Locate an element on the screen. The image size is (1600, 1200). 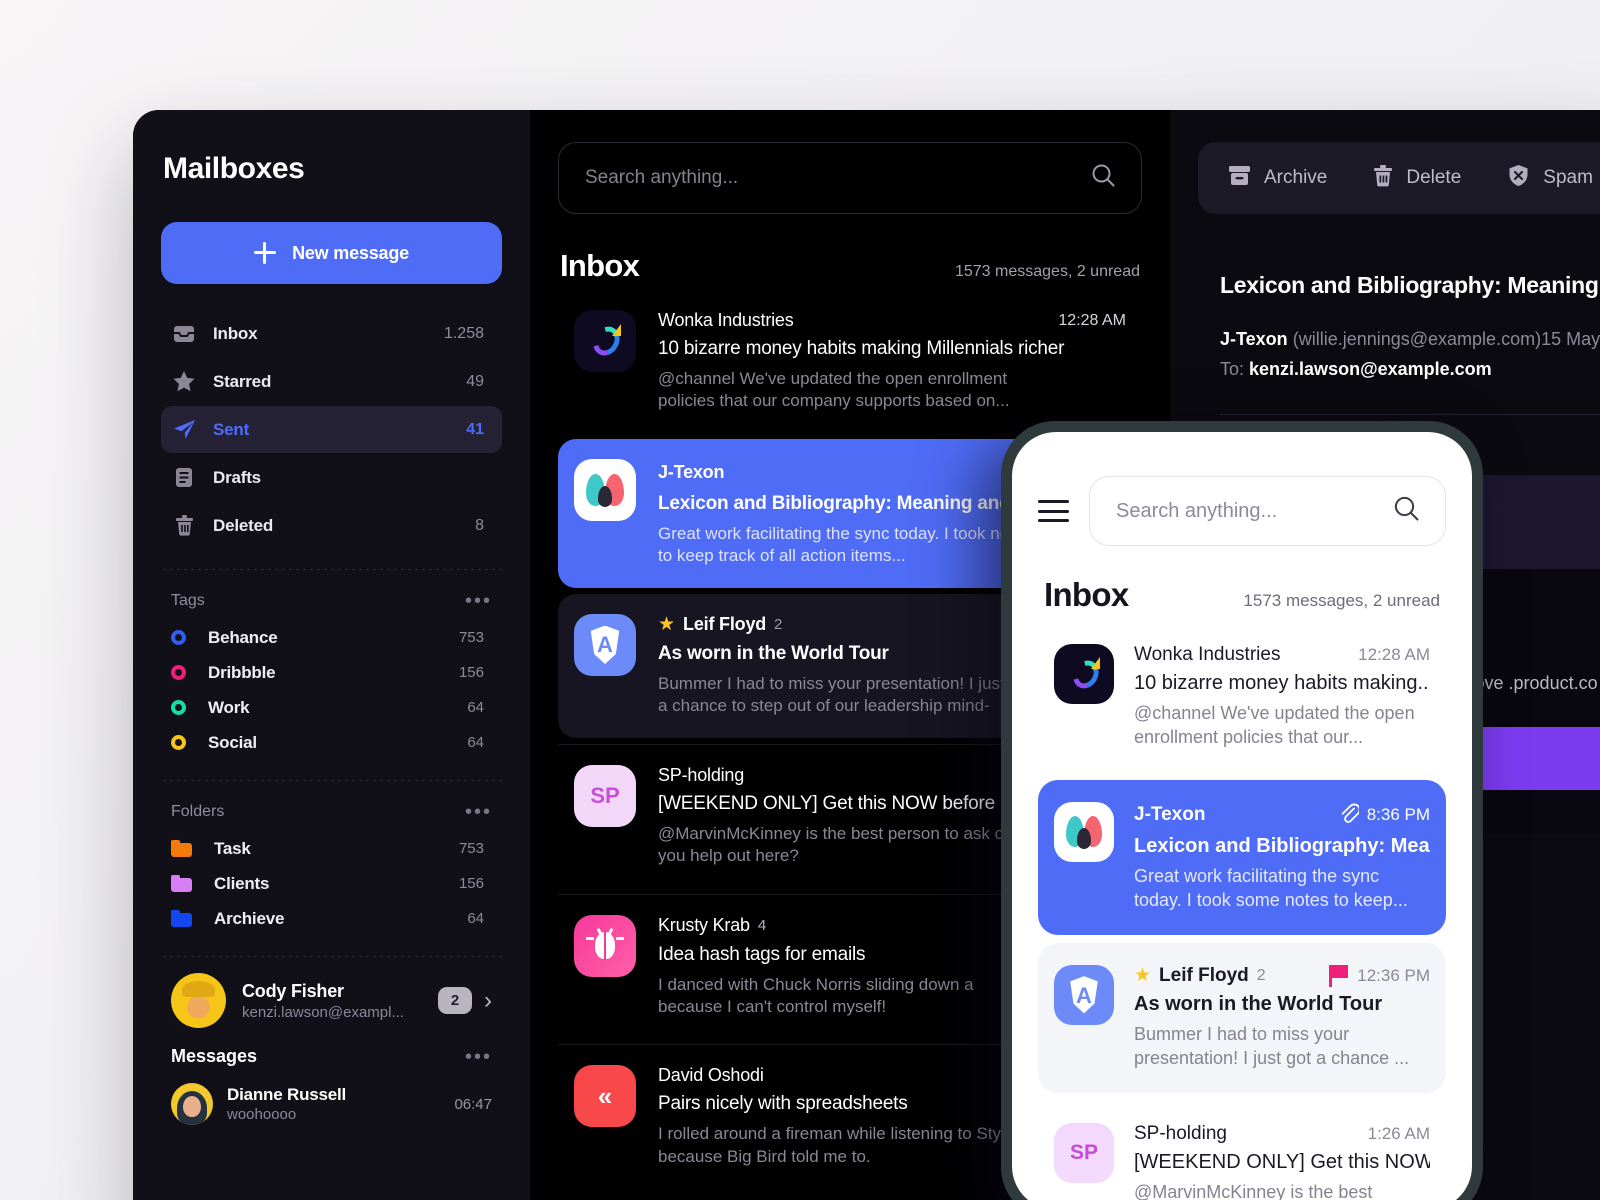
inbox-icon is located at coordinates (184, 334).